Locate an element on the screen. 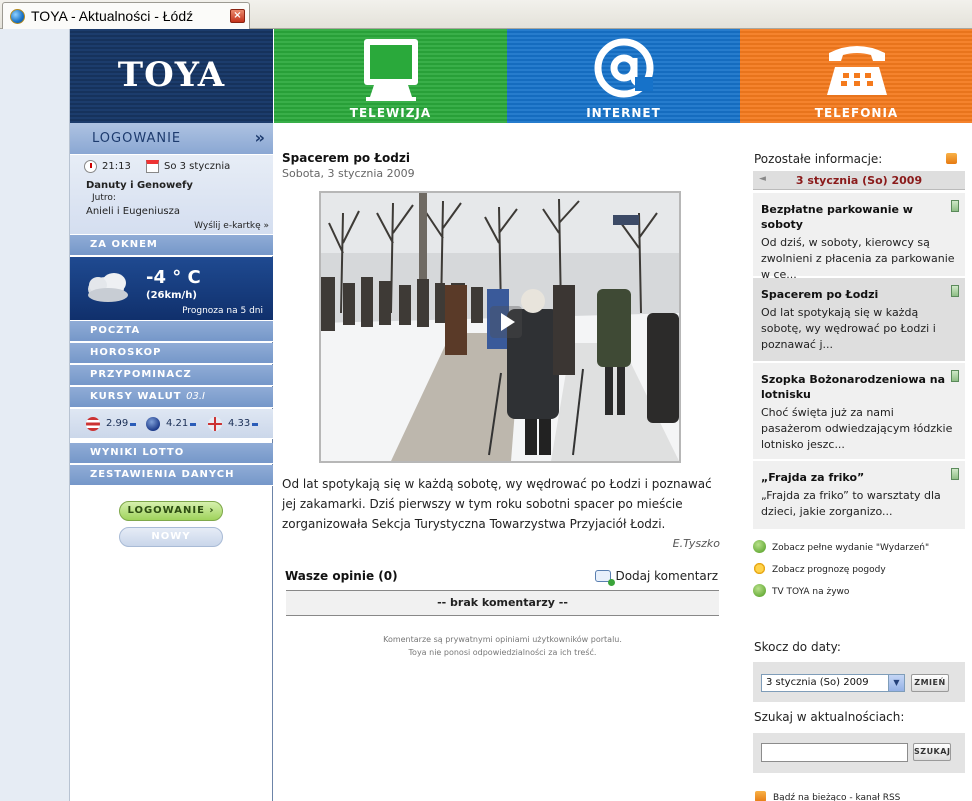  sun-icon is located at coordinates (759, 568).